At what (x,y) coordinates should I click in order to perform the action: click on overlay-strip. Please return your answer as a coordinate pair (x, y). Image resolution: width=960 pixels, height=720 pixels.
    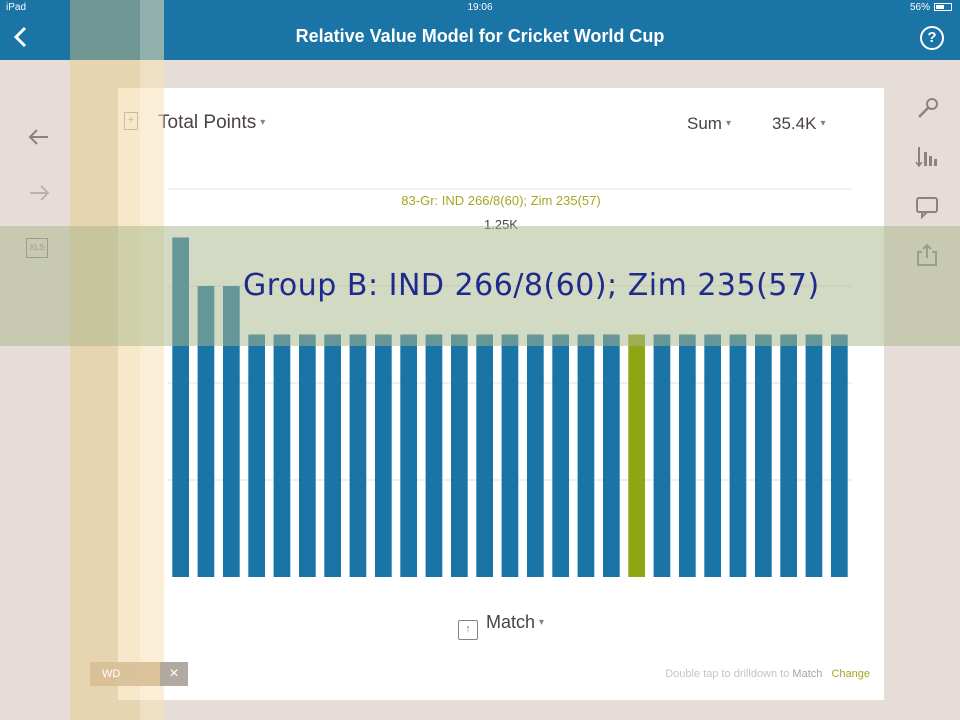
    Looking at the image, I should click on (105, 360).